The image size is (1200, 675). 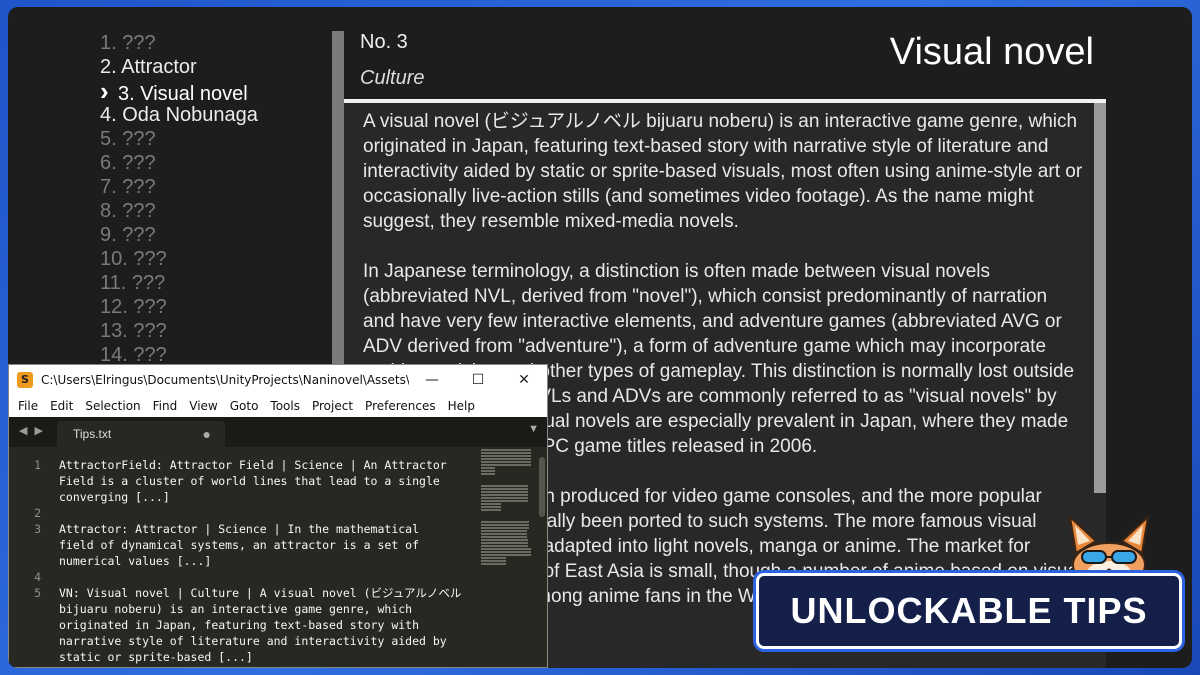 What do you see at coordinates (37, 513) in the screenshot?
I see `line-number: 2` at bounding box center [37, 513].